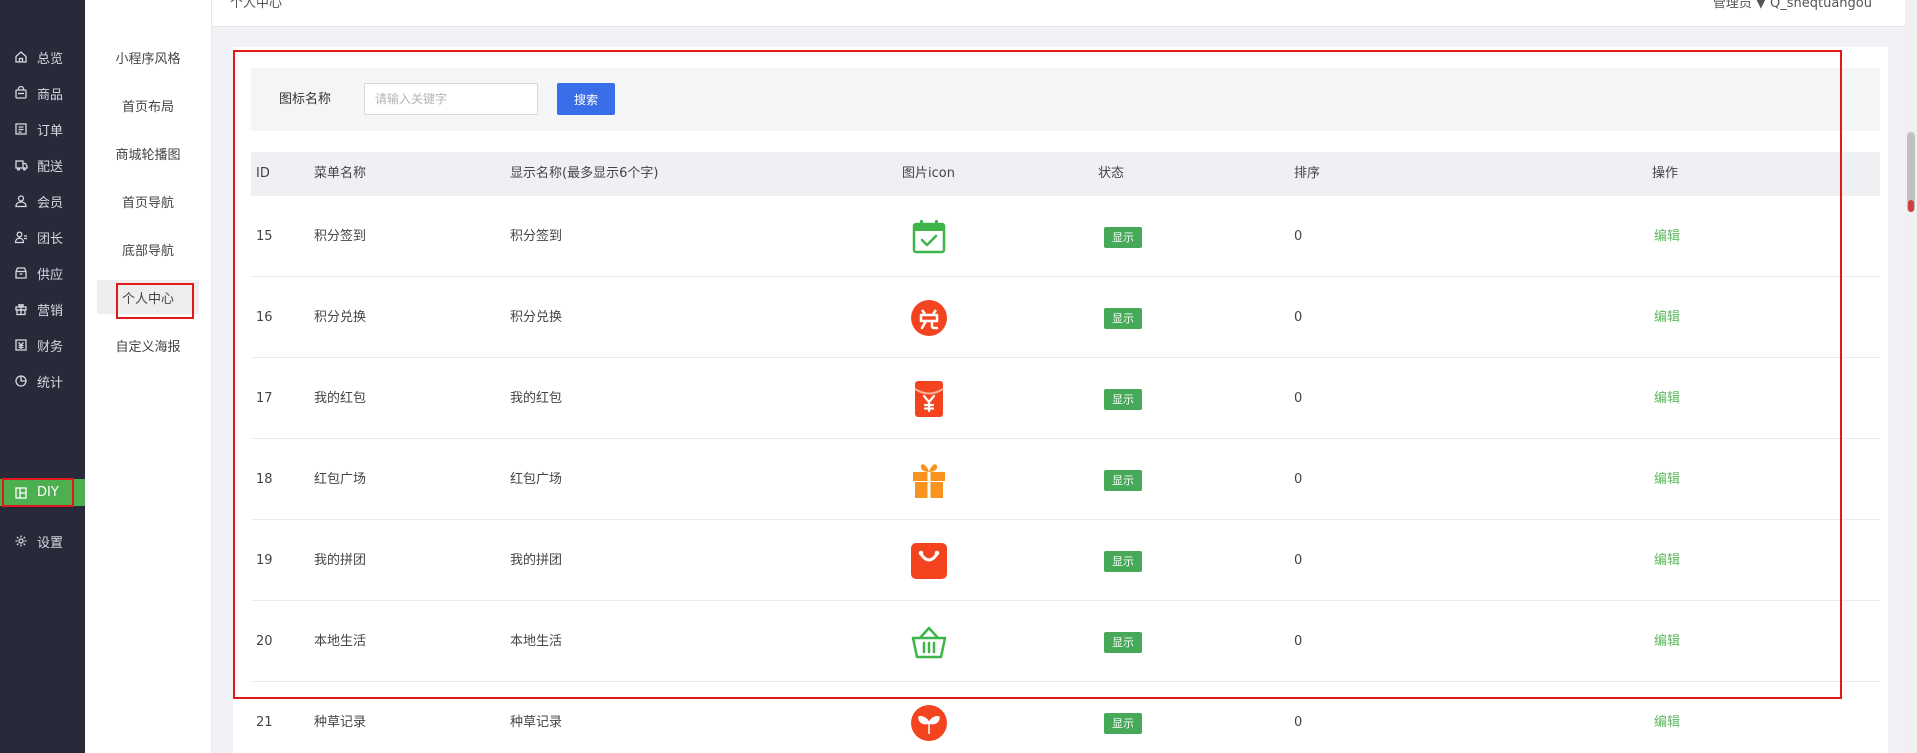  I want to click on nav-item-marketing: 营销, so click(42, 309).